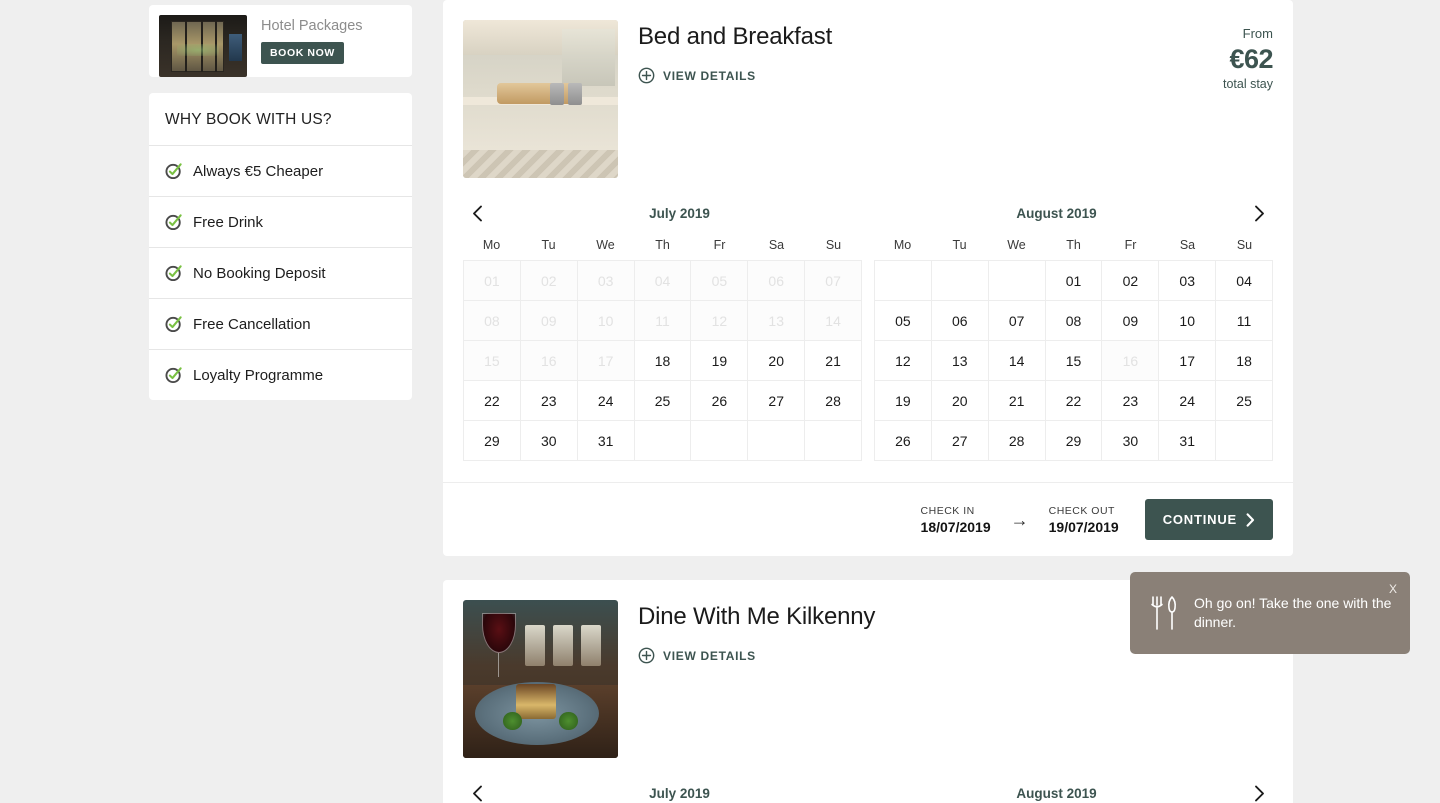 The height and width of the screenshot is (803, 1440). What do you see at coordinates (709, 655) in the screenshot?
I see `view-details-label: VIEW DETAILS` at bounding box center [709, 655].